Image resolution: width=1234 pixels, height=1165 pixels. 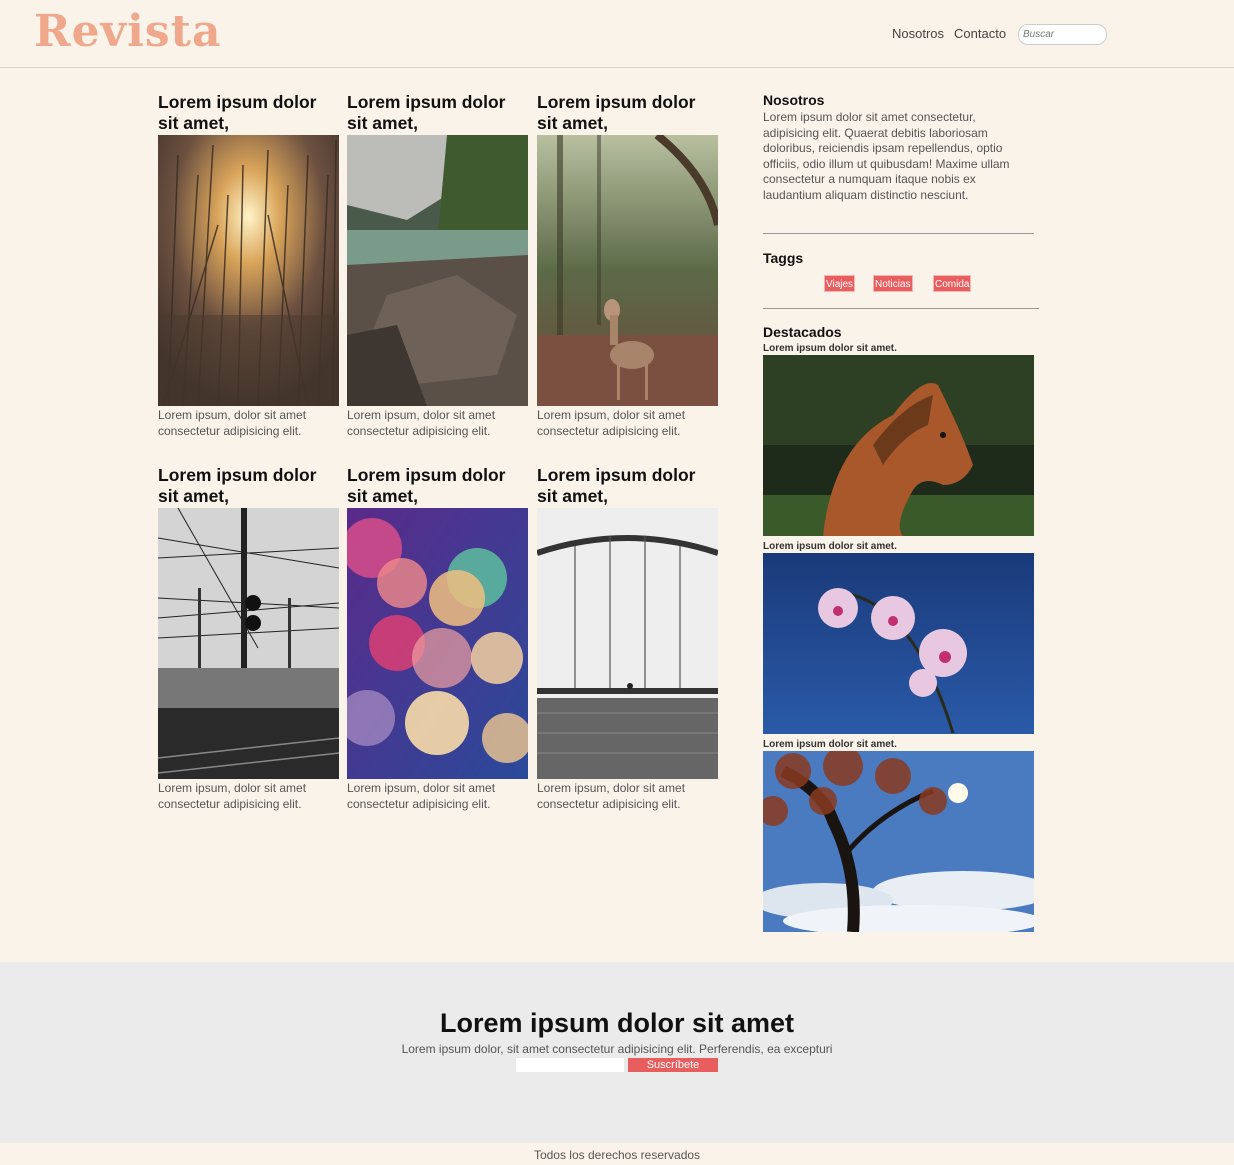 I want to click on featured-heading: Destacados, so click(x=802, y=332).